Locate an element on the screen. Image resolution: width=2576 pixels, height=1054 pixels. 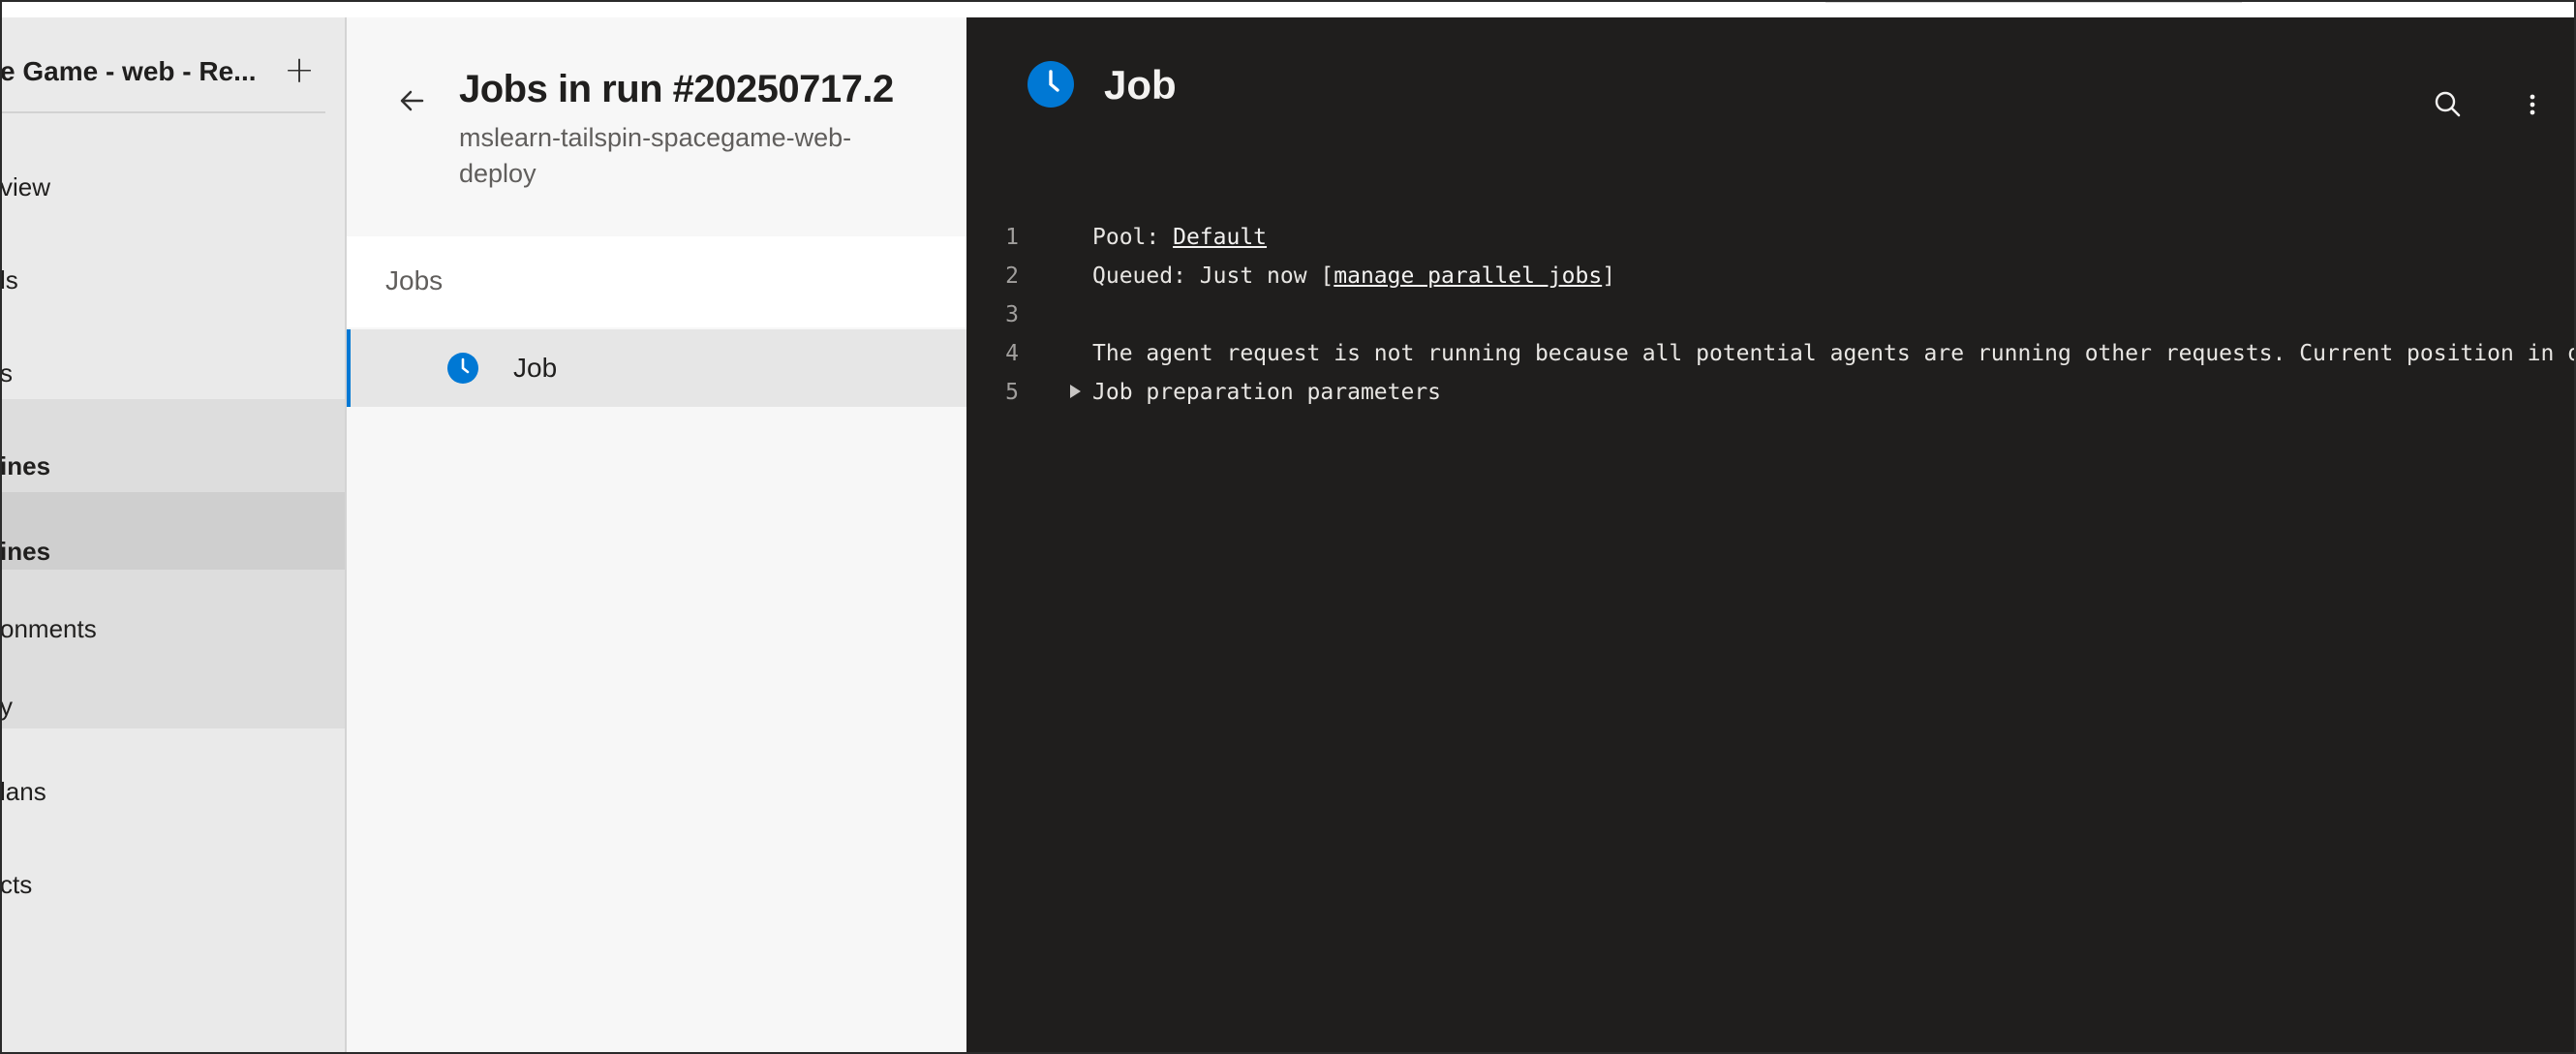
nav-item-pipelines-sub: ines is located at coordinates (172, 552).